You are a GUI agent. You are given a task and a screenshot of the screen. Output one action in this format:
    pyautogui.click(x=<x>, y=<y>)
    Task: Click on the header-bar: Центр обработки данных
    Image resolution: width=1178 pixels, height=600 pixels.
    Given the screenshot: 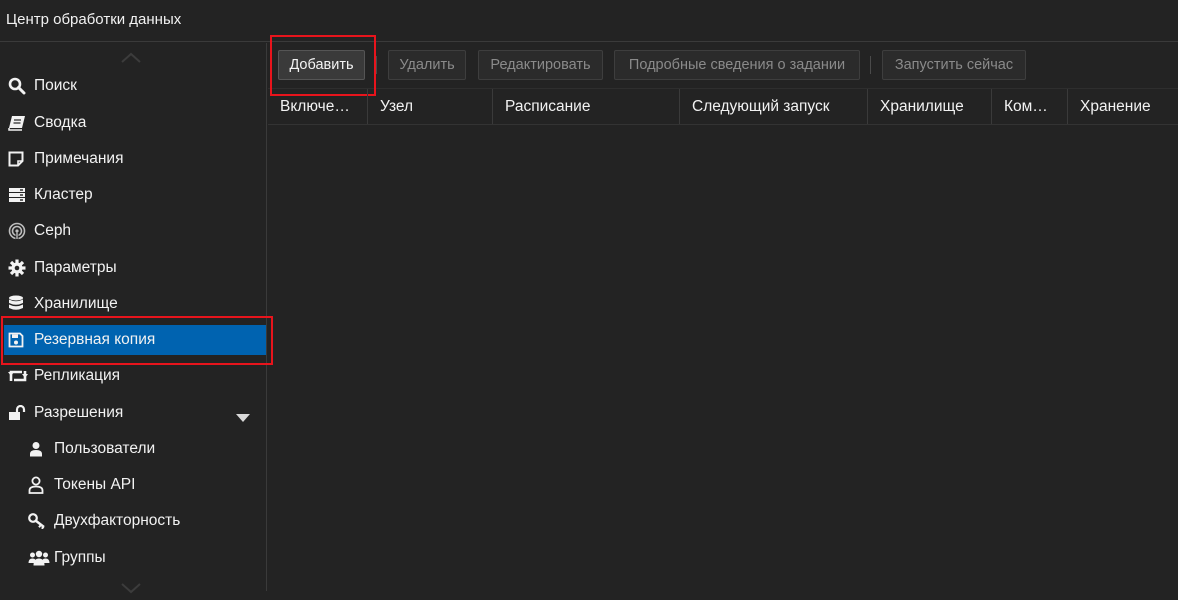 What is the action you would take?
    pyautogui.click(x=589, y=21)
    